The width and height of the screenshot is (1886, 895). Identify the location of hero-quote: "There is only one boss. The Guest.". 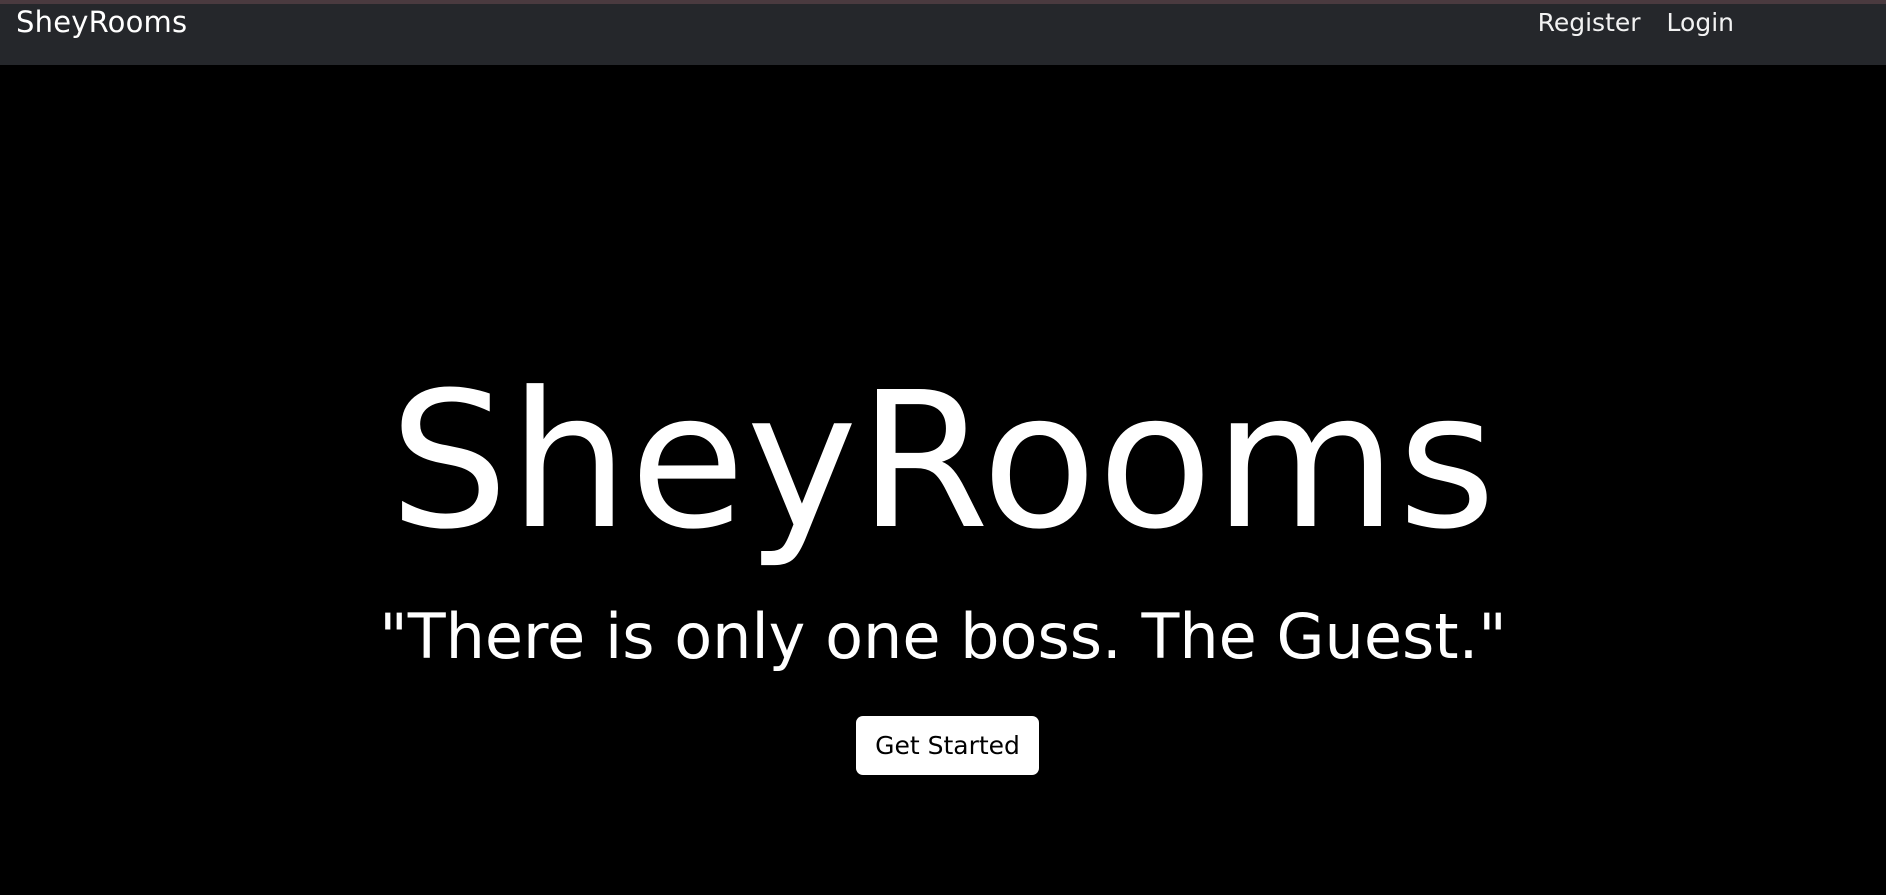
(943, 636).